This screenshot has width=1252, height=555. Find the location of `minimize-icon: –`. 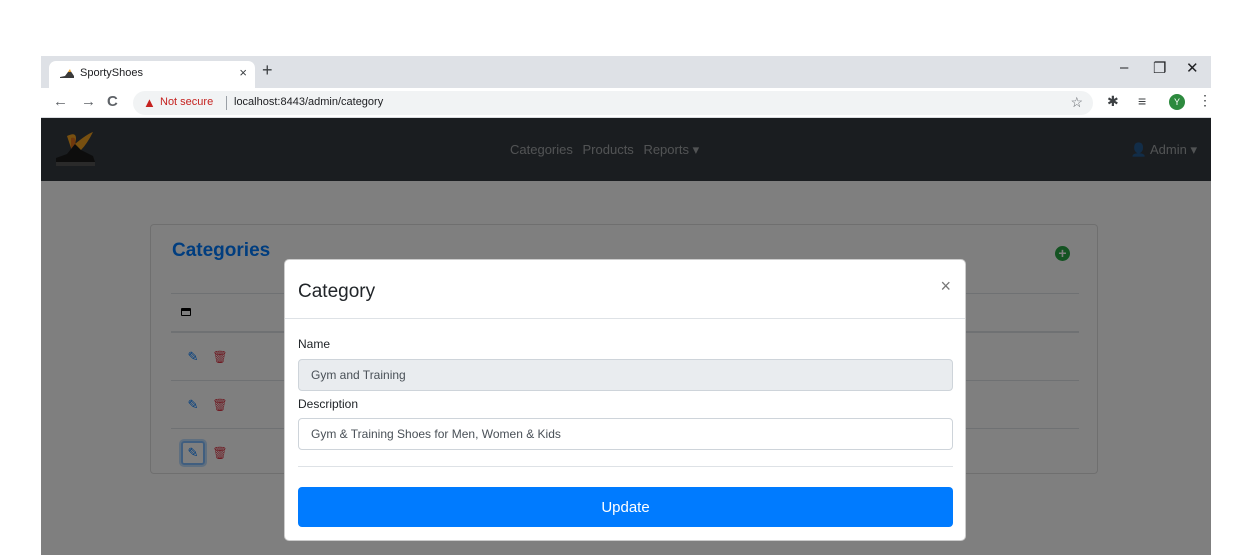

minimize-icon: – is located at coordinates (1124, 67).